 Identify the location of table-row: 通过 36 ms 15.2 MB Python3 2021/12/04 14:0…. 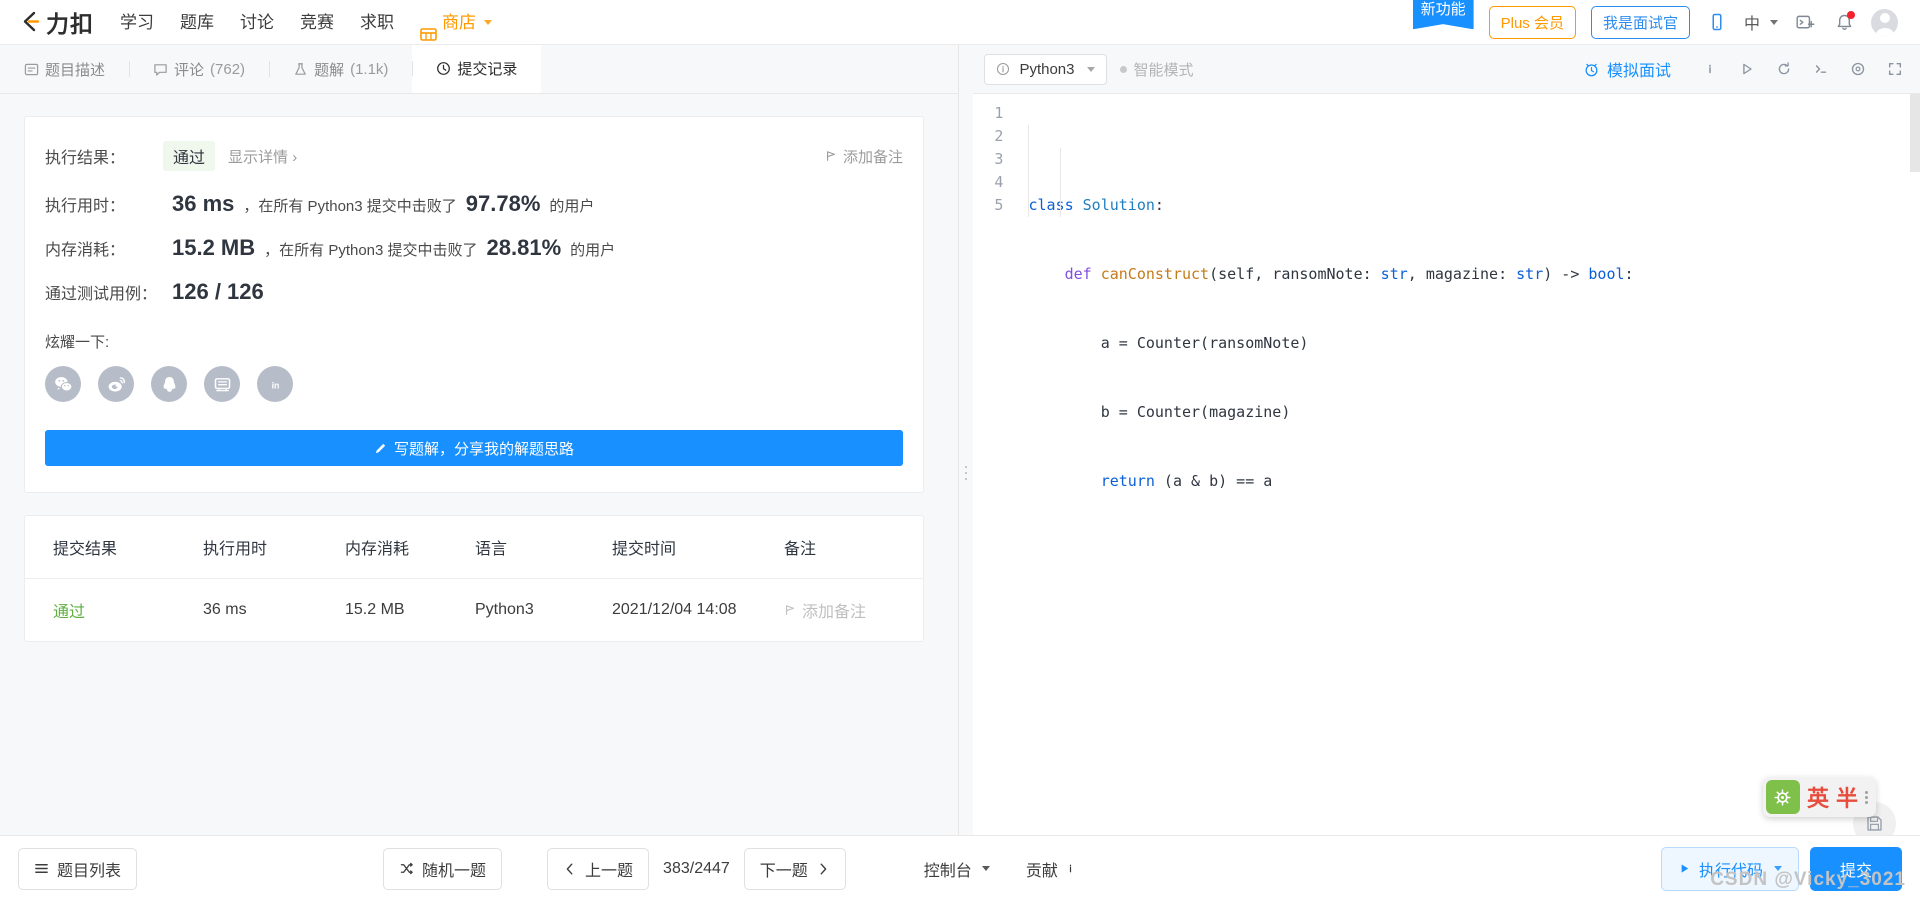
(474, 610).